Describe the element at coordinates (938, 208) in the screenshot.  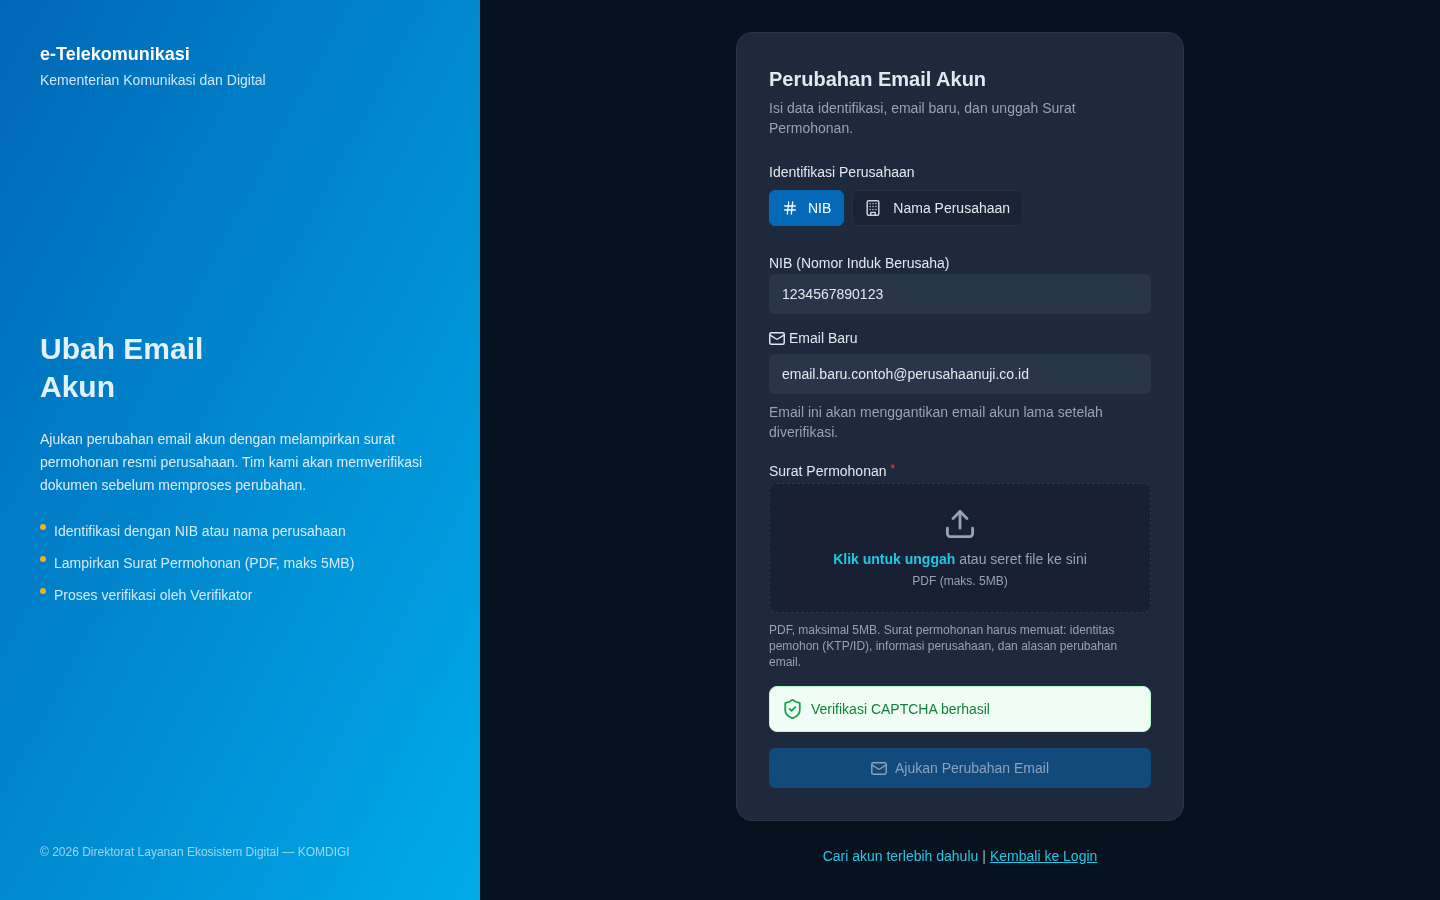
I see `identification-tab: Nama Perusahaan` at that location.